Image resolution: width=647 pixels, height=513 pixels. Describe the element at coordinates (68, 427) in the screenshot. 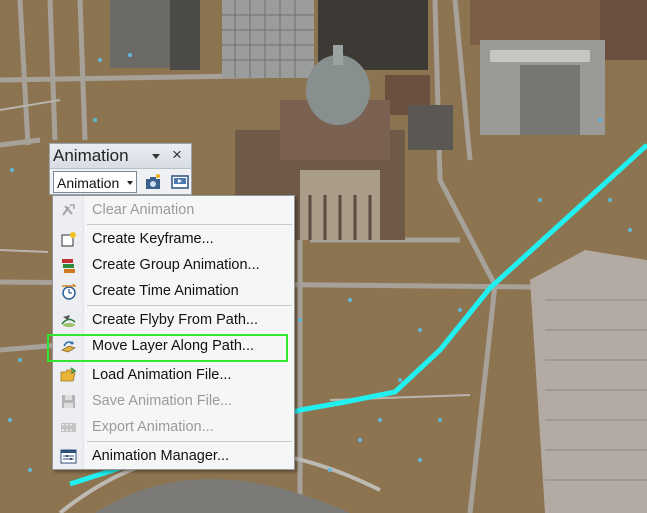

I see `export-film-icon` at that location.